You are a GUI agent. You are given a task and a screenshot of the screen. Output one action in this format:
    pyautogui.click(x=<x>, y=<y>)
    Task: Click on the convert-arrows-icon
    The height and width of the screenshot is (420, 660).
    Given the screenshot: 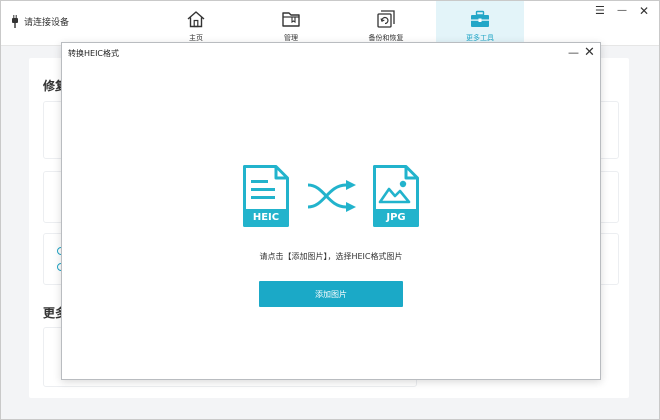 What is the action you would take?
    pyautogui.click(x=331, y=196)
    